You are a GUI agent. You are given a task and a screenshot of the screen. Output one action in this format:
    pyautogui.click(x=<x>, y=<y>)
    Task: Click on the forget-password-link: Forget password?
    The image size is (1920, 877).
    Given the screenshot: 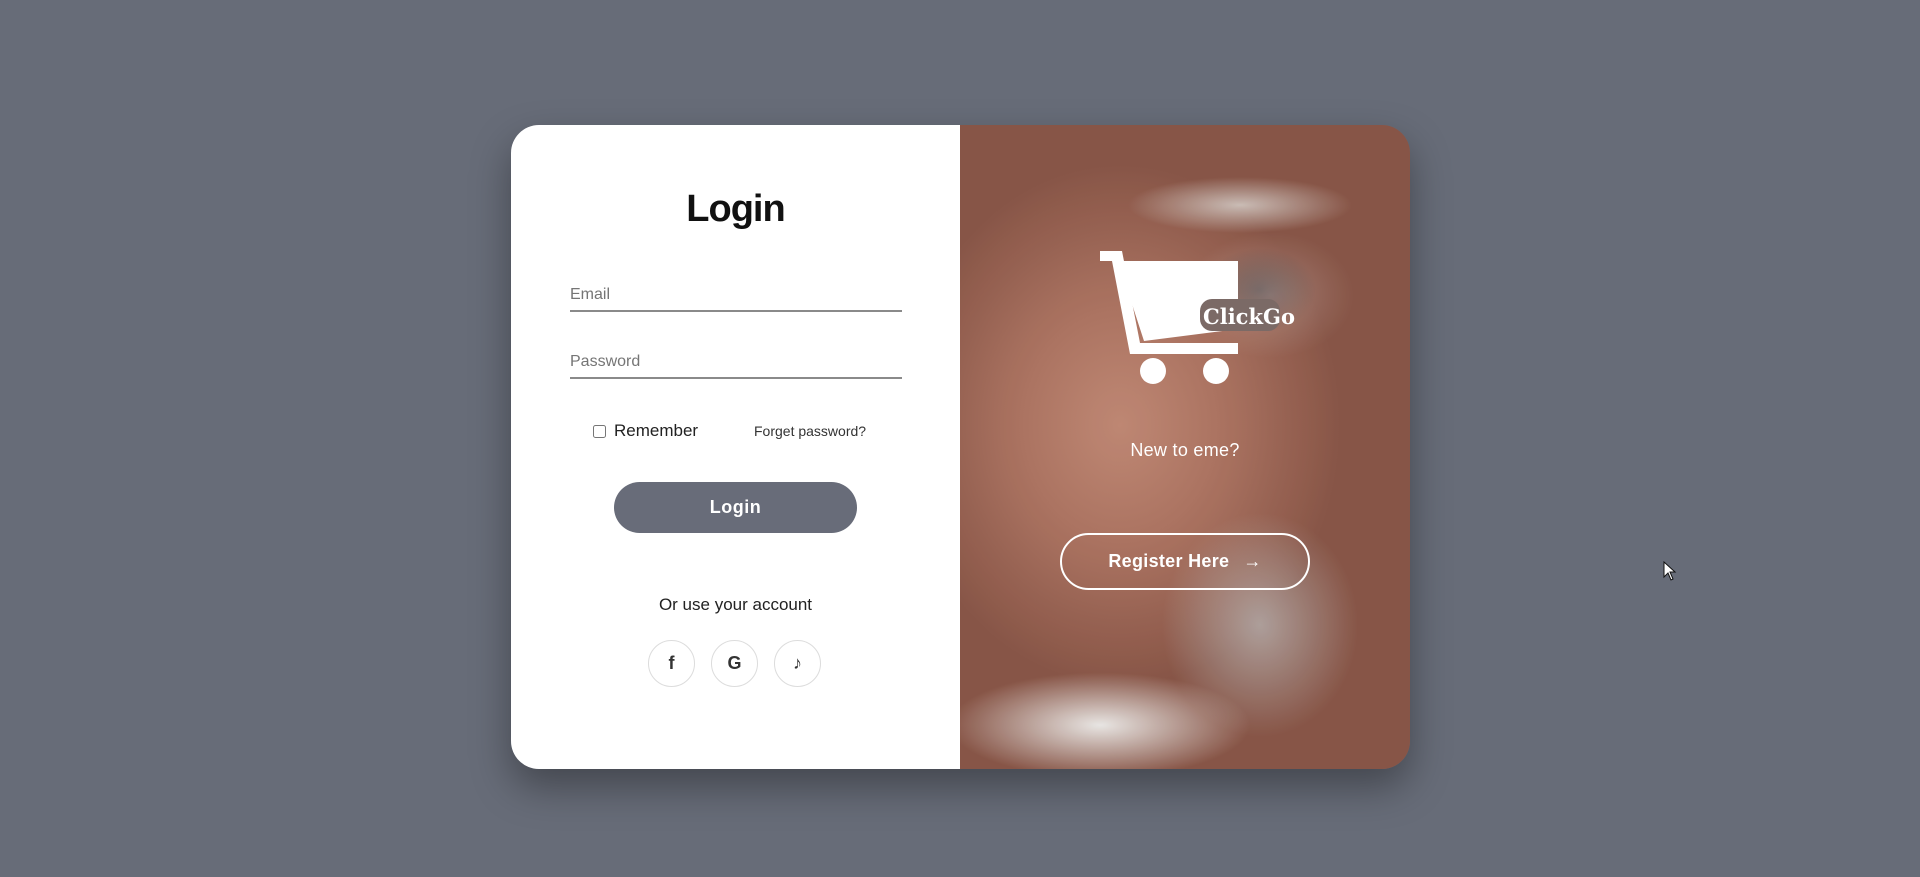 What is the action you would take?
    pyautogui.click(x=810, y=431)
    